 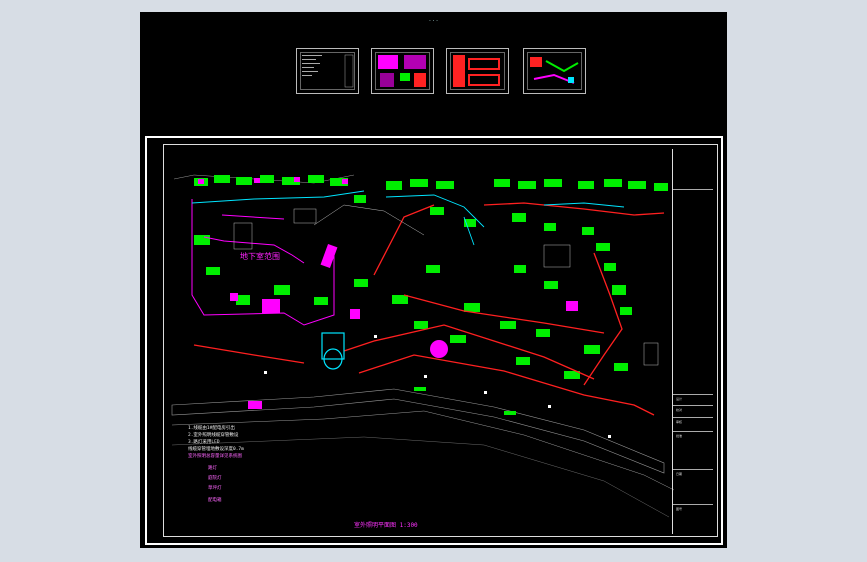 I want to click on title-block-field-4: 批准, so click(x=679, y=436).